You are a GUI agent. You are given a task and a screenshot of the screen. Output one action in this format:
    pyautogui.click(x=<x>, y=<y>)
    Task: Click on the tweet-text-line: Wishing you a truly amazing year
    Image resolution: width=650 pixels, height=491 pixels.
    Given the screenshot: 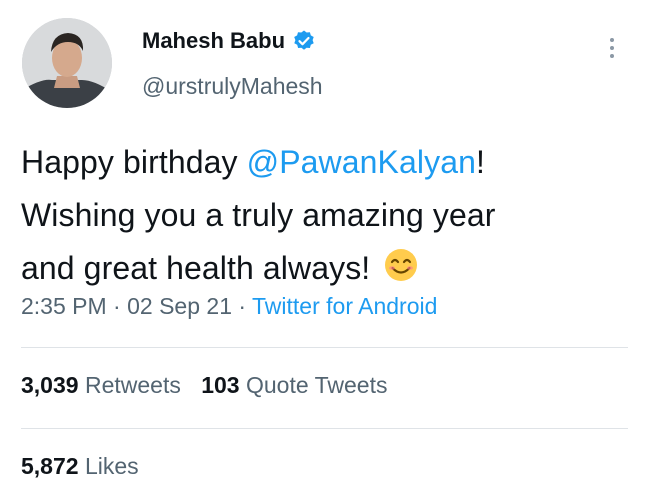 What is the action you would take?
    pyautogui.click(x=258, y=215)
    